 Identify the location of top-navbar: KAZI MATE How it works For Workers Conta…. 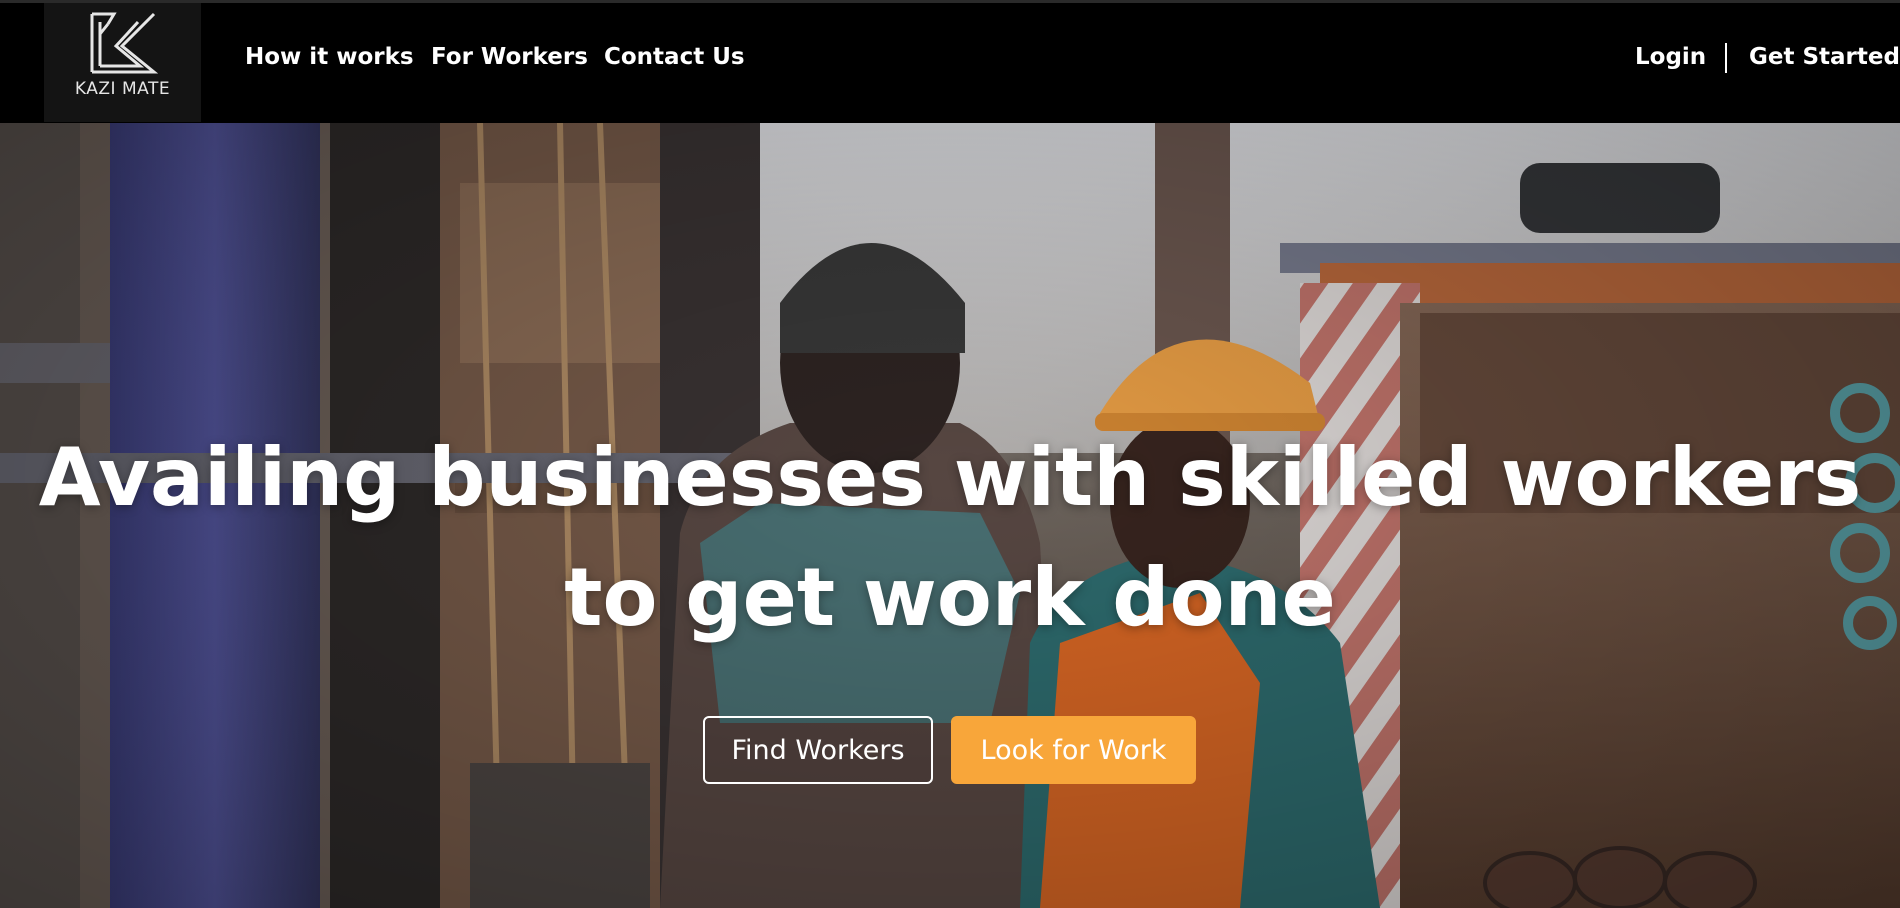
(950, 61).